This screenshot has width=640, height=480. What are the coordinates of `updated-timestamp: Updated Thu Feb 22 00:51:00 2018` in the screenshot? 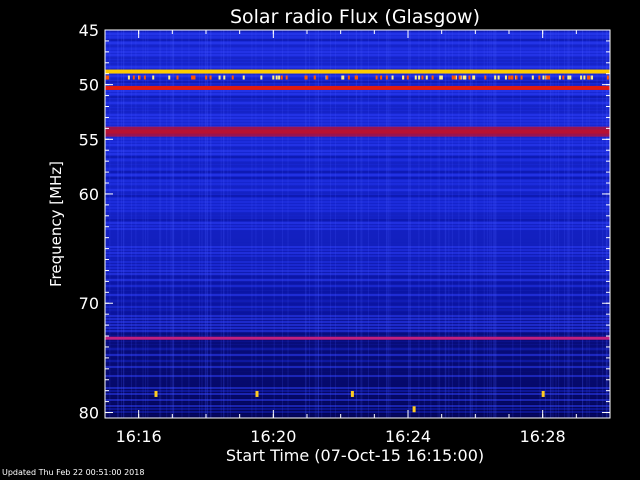 It's located at (73, 472).